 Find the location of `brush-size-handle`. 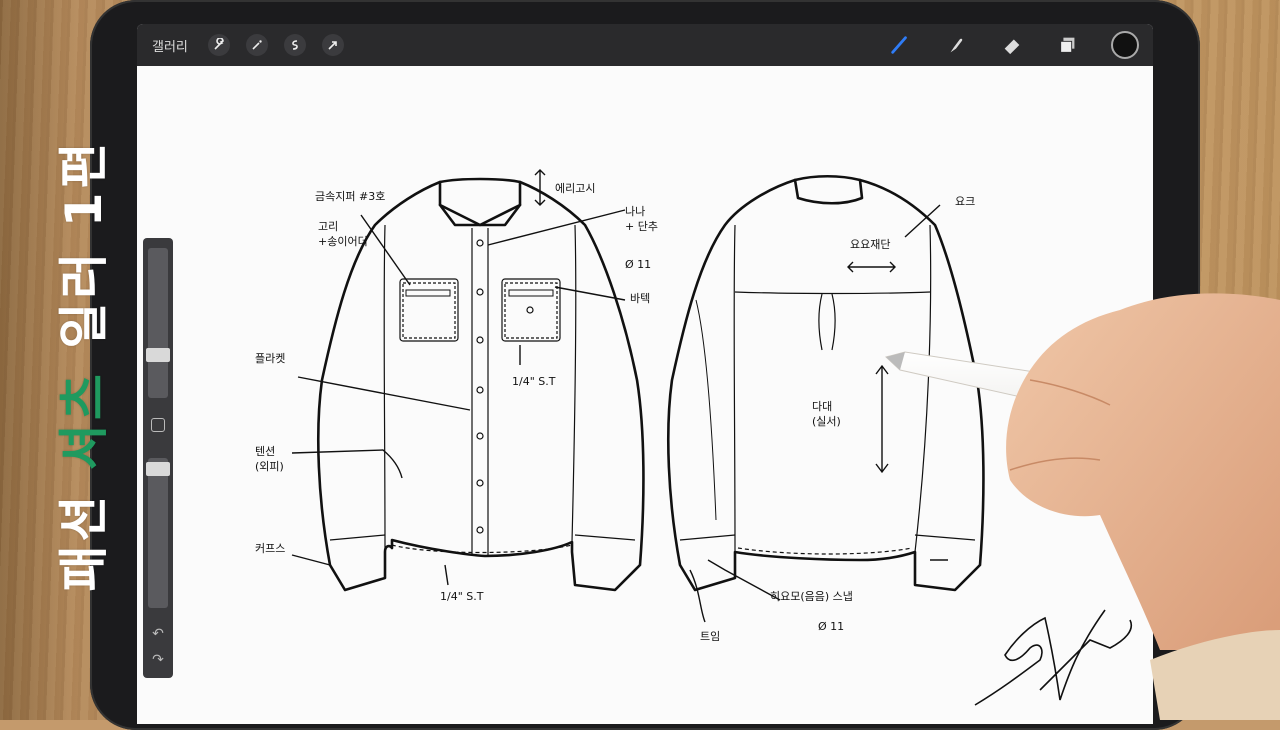

brush-size-handle is located at coordinates (158, 355).